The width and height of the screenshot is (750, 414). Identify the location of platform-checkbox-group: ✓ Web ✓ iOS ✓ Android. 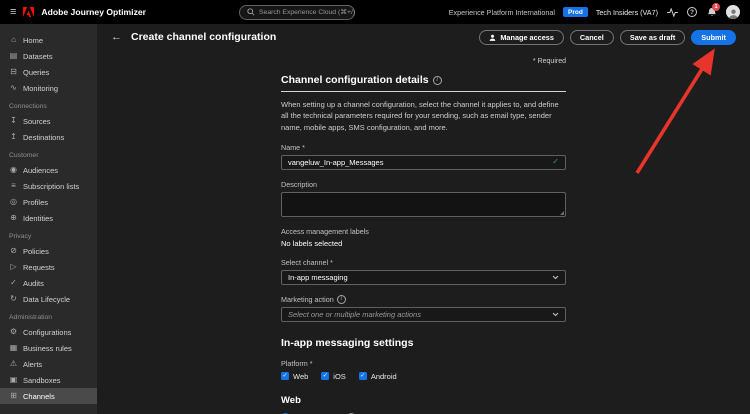
(423, 376).